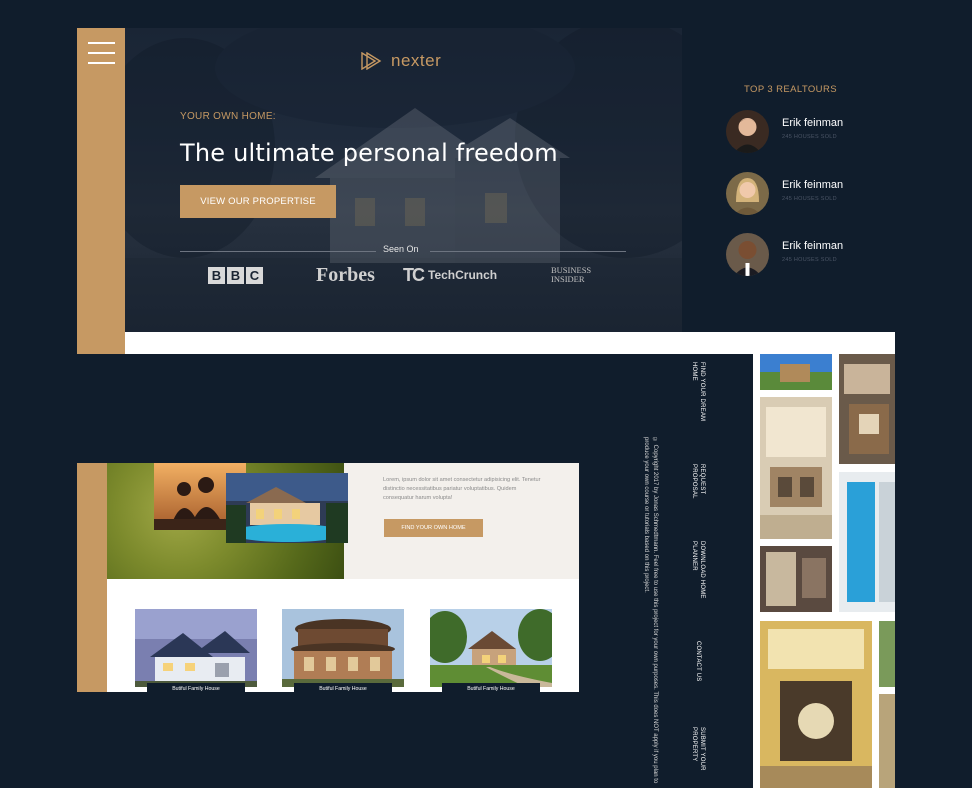  What do you see at coordinates (698, 494) in the screenshot?
I see `nav-request-proposal: REQUEST PROPOSAL` at bounding box center [698, 494].